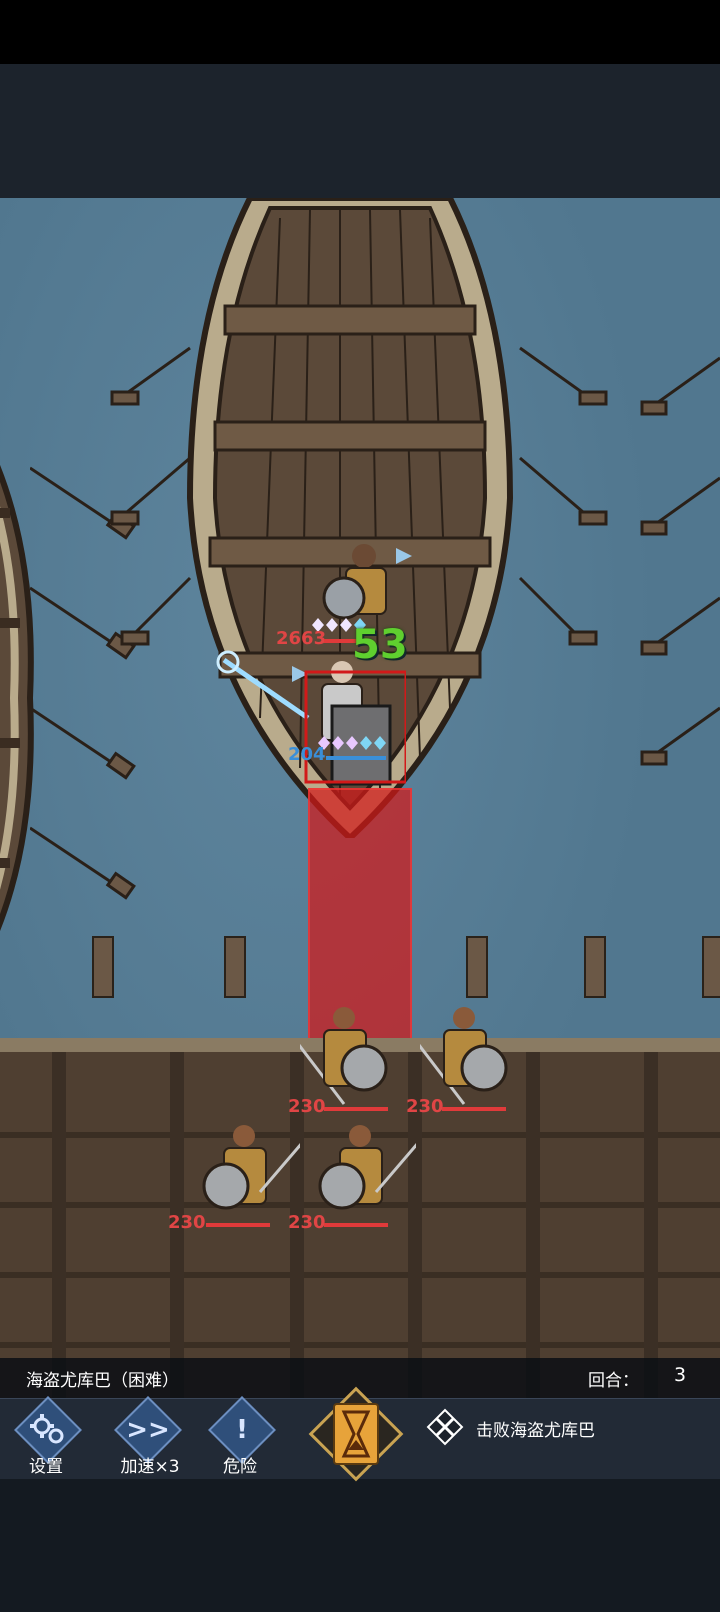  I want to click on hourglass-icon, so click(356, 1434).